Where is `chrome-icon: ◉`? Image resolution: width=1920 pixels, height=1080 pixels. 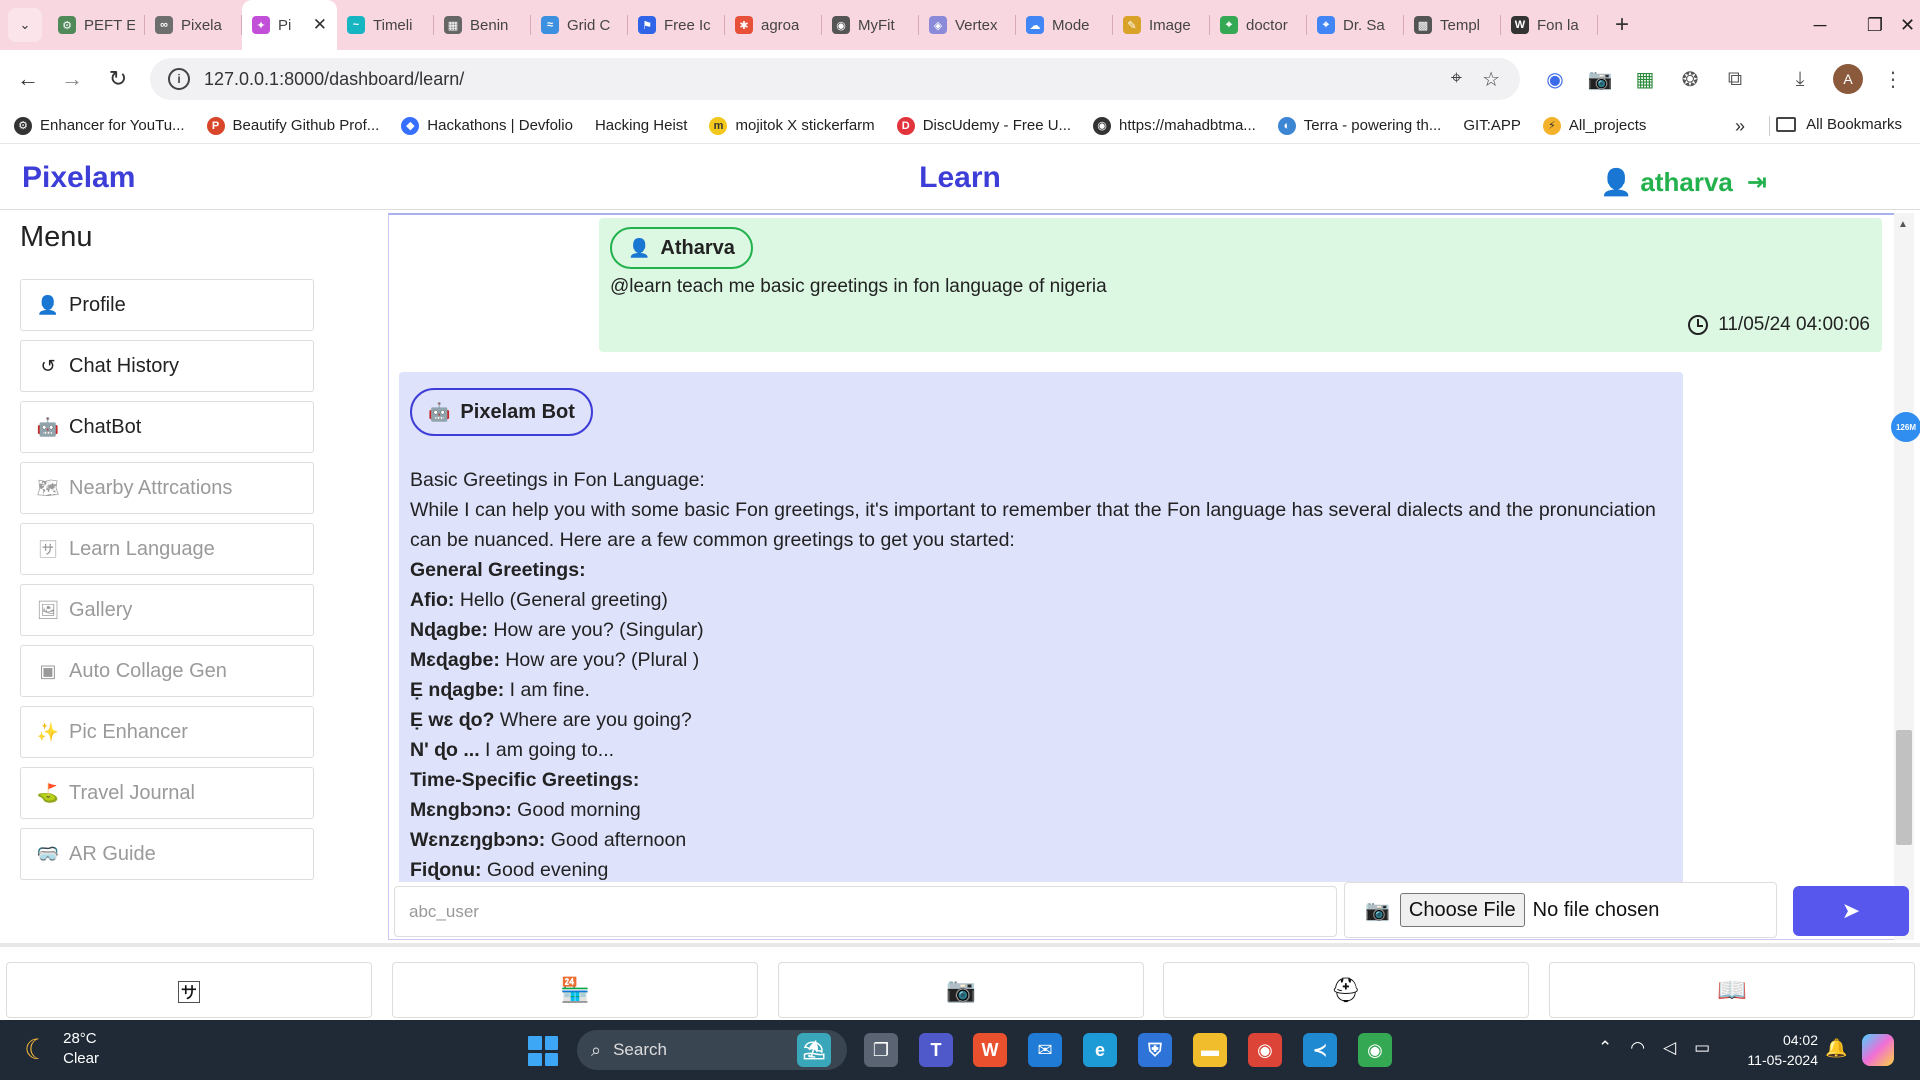
chrome-icon: ◉ is located at coordinates (1265, 1050).